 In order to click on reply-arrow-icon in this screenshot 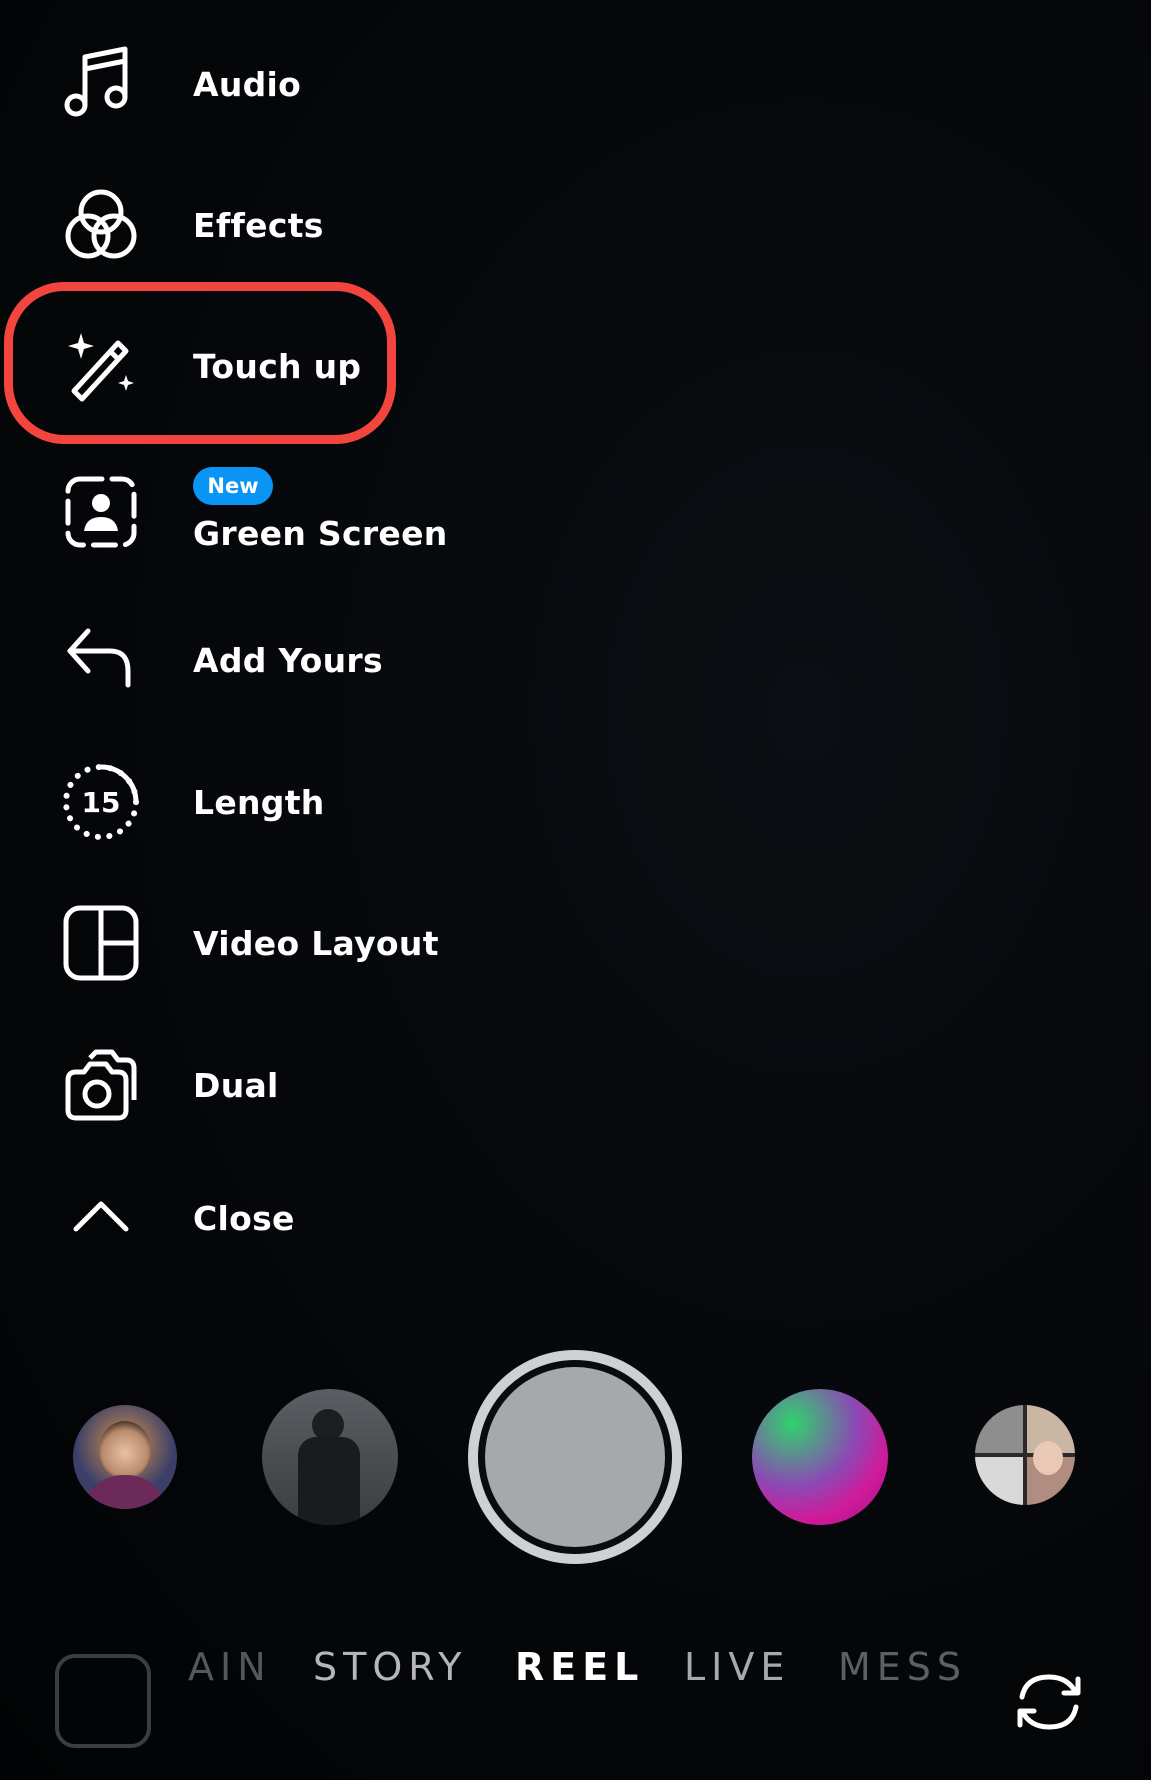, I will do `click(101, 660)`.